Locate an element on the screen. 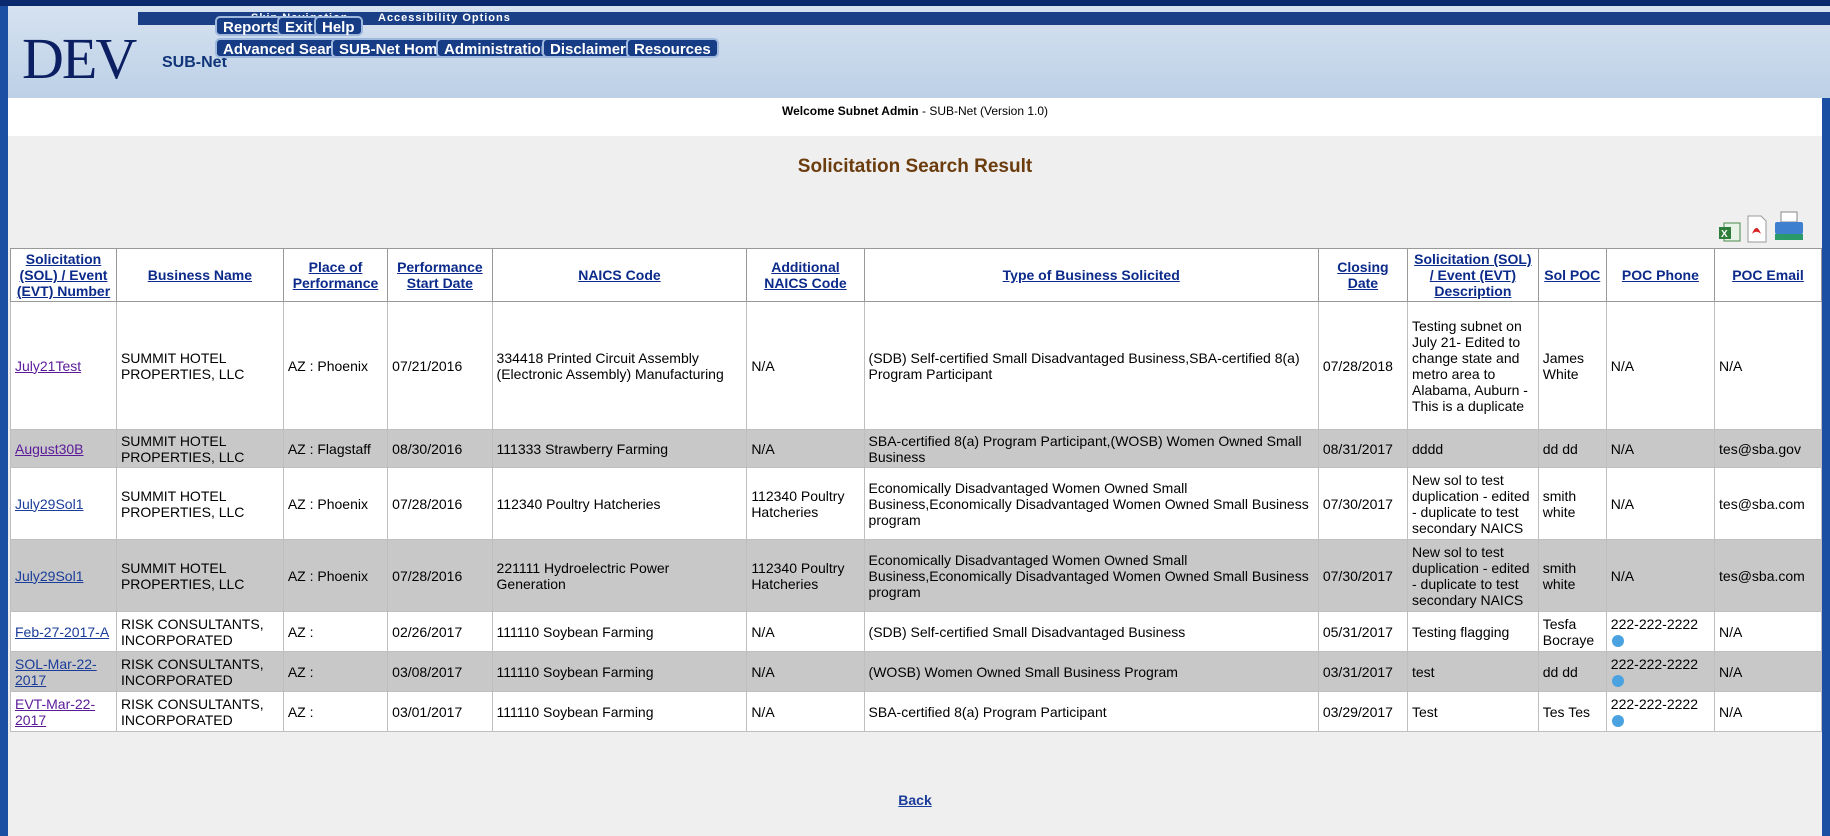 The height and width of the screenshot is (836, 1830). description: Test is located at coordinates (1473, 711).